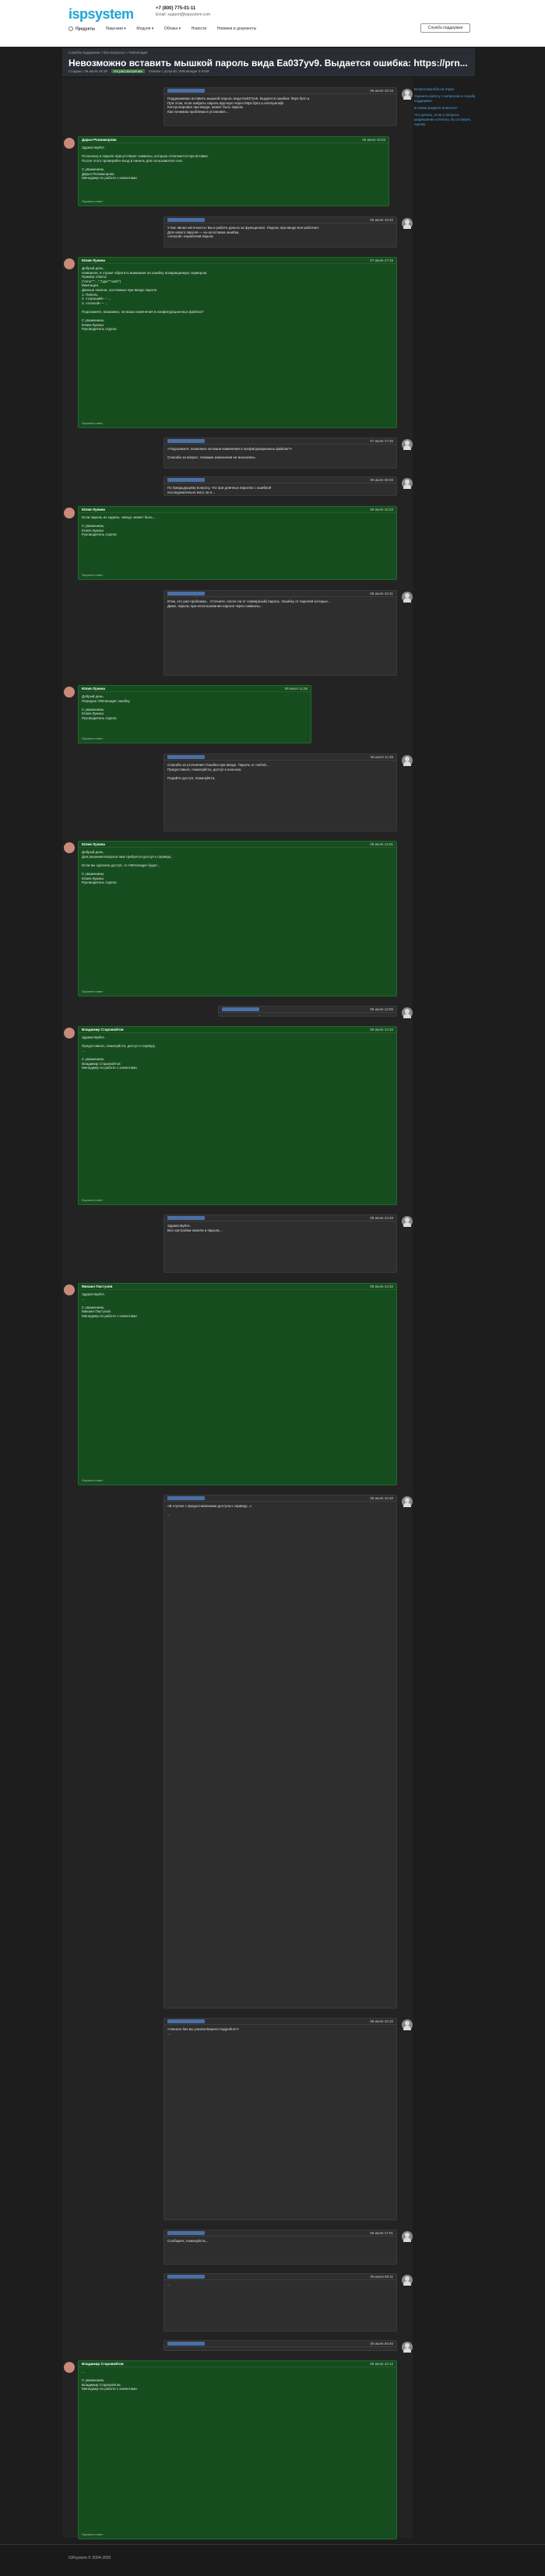 This screenshot has height=2576, width=545. What do you see at coordinates (236, 29) in the screenshot?
I see `nav-item-docs: Новинки и документы` at bounding box center [236, 29].